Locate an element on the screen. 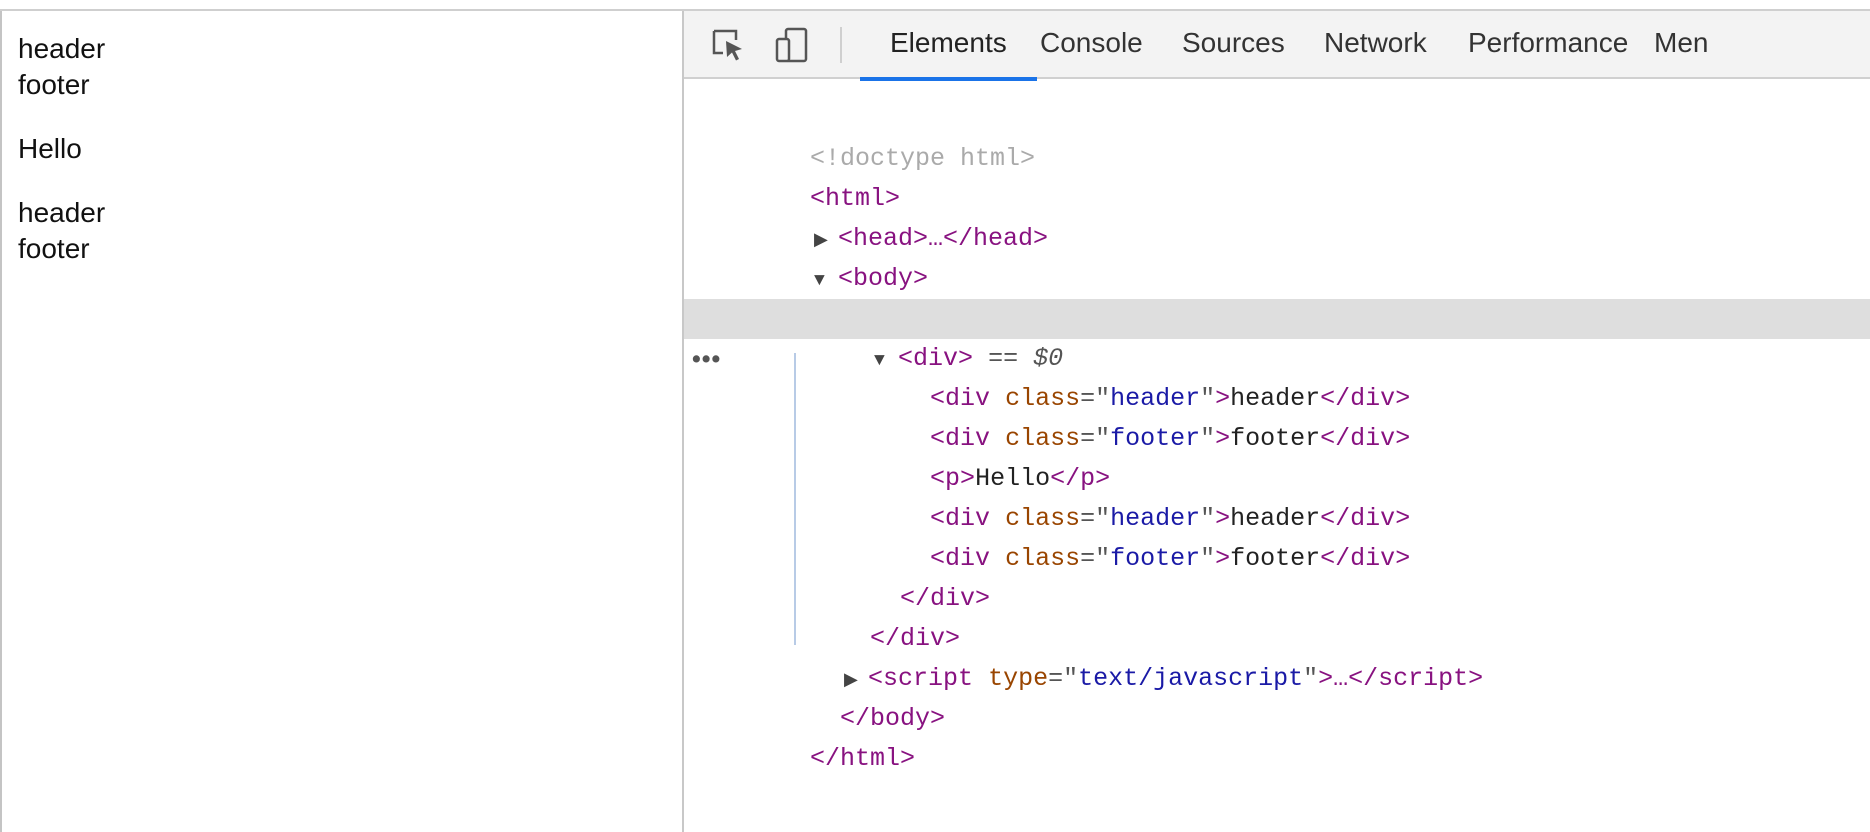 The image size is (1870, 832). tab-network: Network is located at coordinates (1375, 45).